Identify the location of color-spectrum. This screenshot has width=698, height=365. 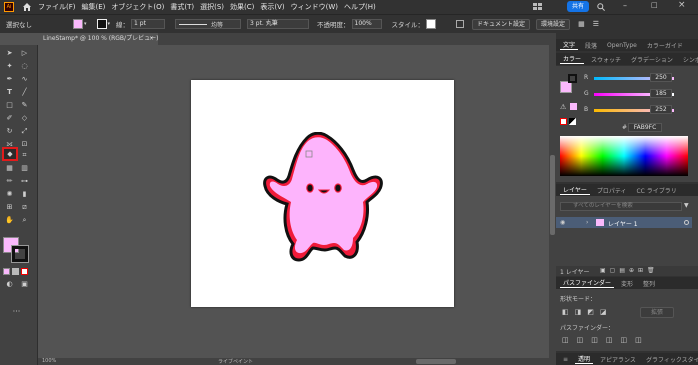
(624, 156).